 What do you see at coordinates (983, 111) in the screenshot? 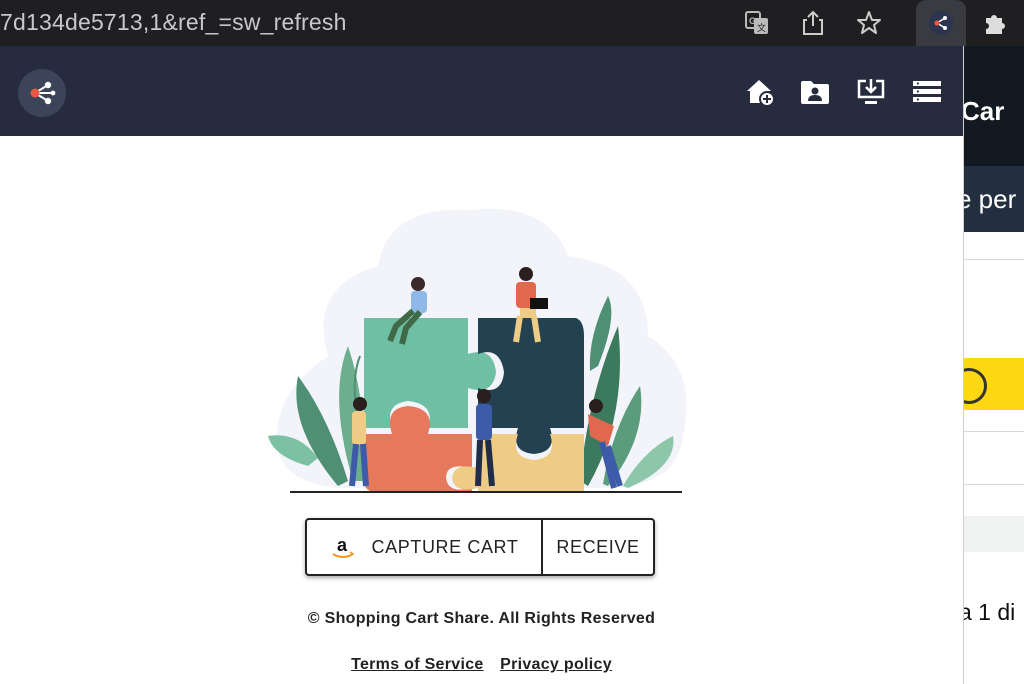
I see `site-brand-text: Car` at bounding box center [983, 111].